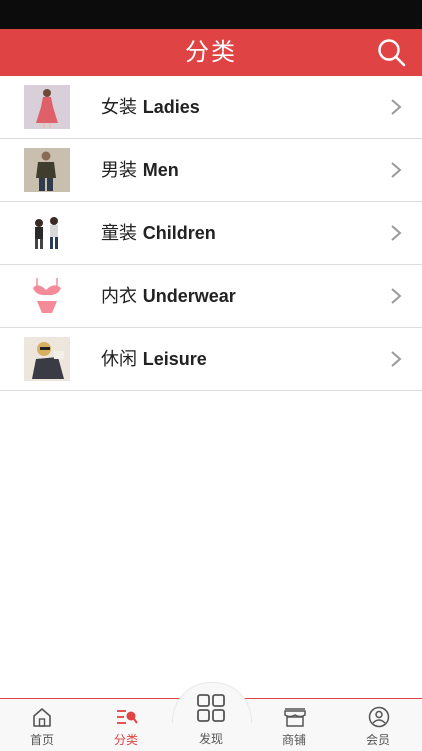 This screenshot has height=751, width=422. Describe the element at coordinates (41, 740) in the screenshot. I see `tab-label: 首页` at that location.